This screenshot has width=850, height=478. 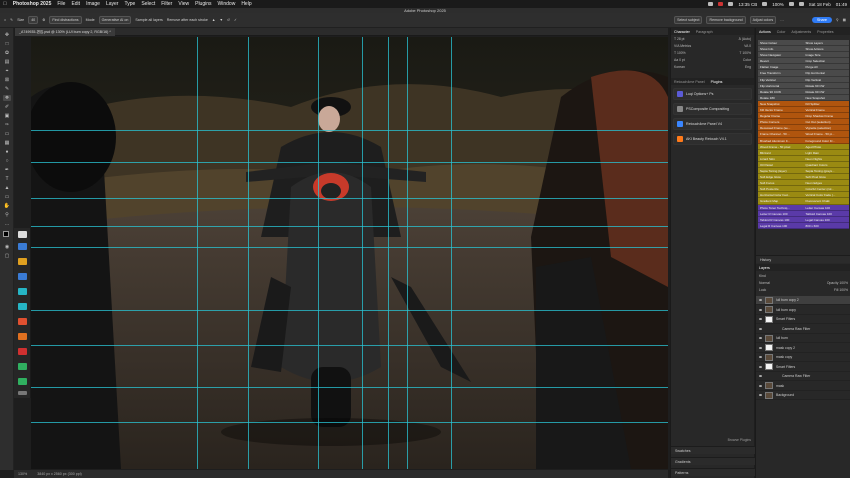 What do you see at coordinates (803, 348) in the screenshot?
I see `layer-row: mask copy 2` at bounding box center [803, 348].